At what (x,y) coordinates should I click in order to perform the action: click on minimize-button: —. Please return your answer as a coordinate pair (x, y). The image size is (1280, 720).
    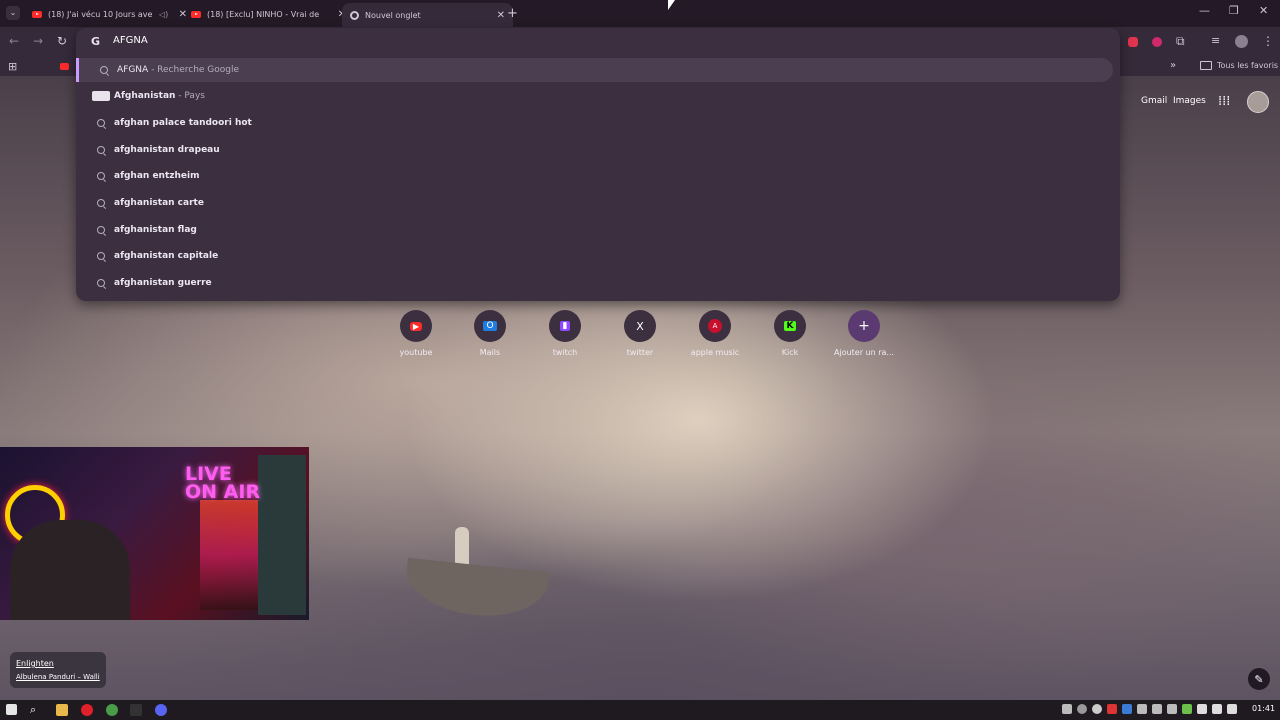
    Looking at the image, I should click on (1204, 10).